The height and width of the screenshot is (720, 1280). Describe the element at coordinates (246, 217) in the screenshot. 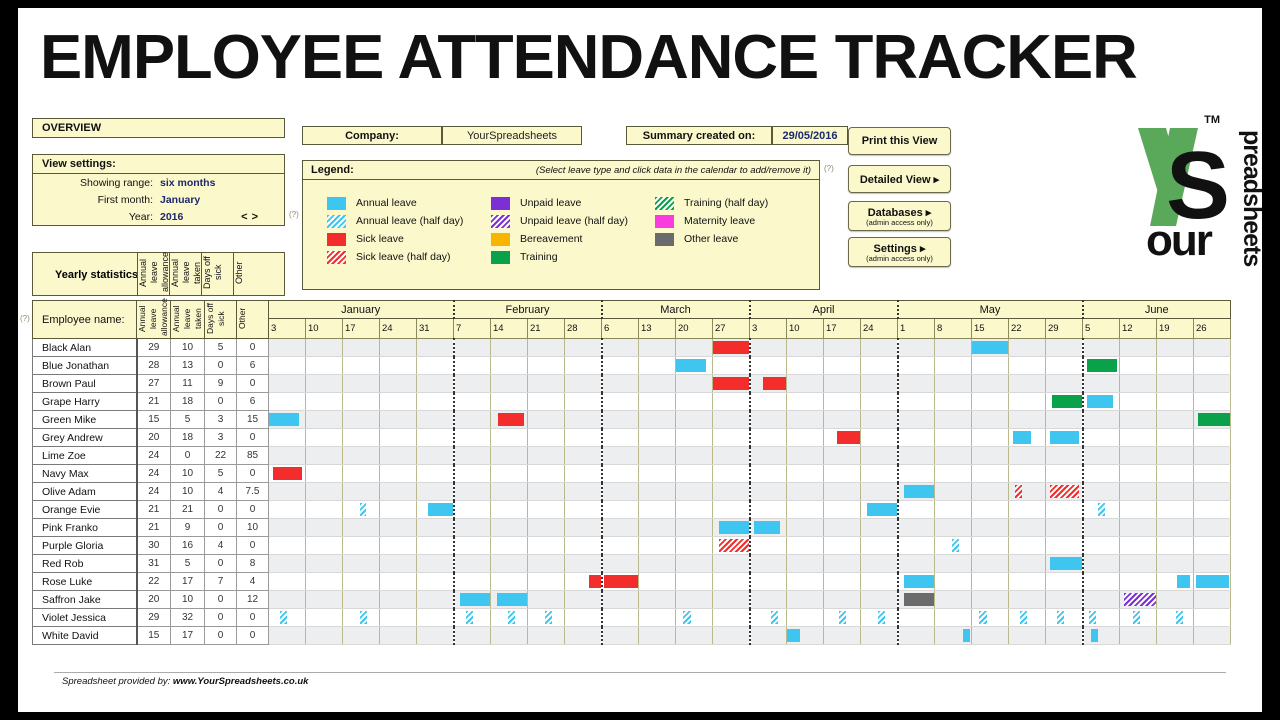

I see `year-prev-button: <` at that location.